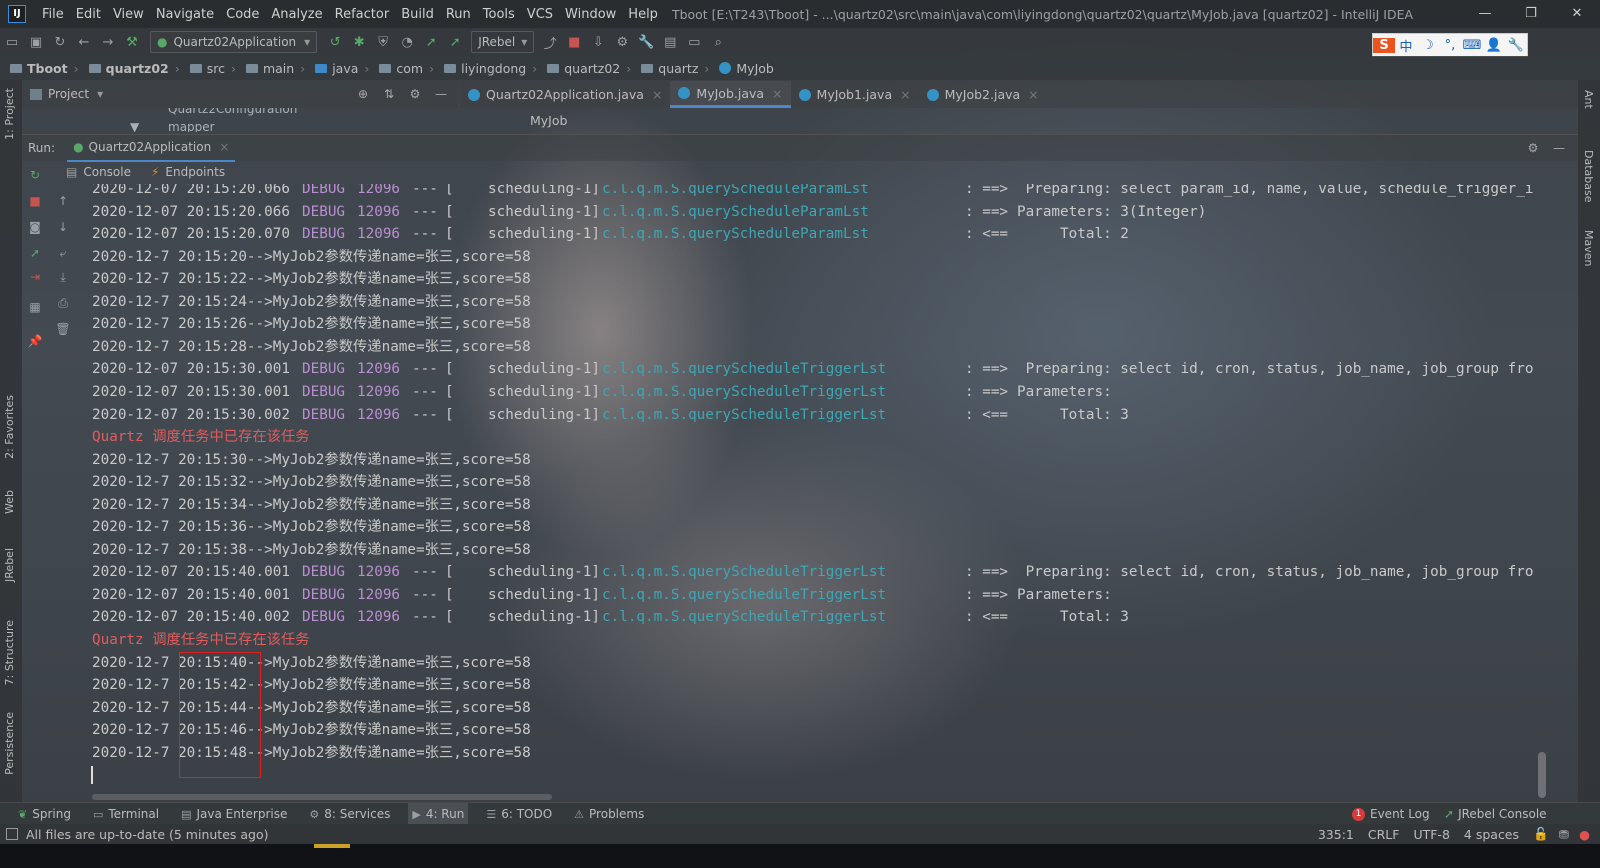 Image resolution: width=1600 pixels, height=868 pixels. I want to click on breadcrumb-java: java ›, so click(337, 68).